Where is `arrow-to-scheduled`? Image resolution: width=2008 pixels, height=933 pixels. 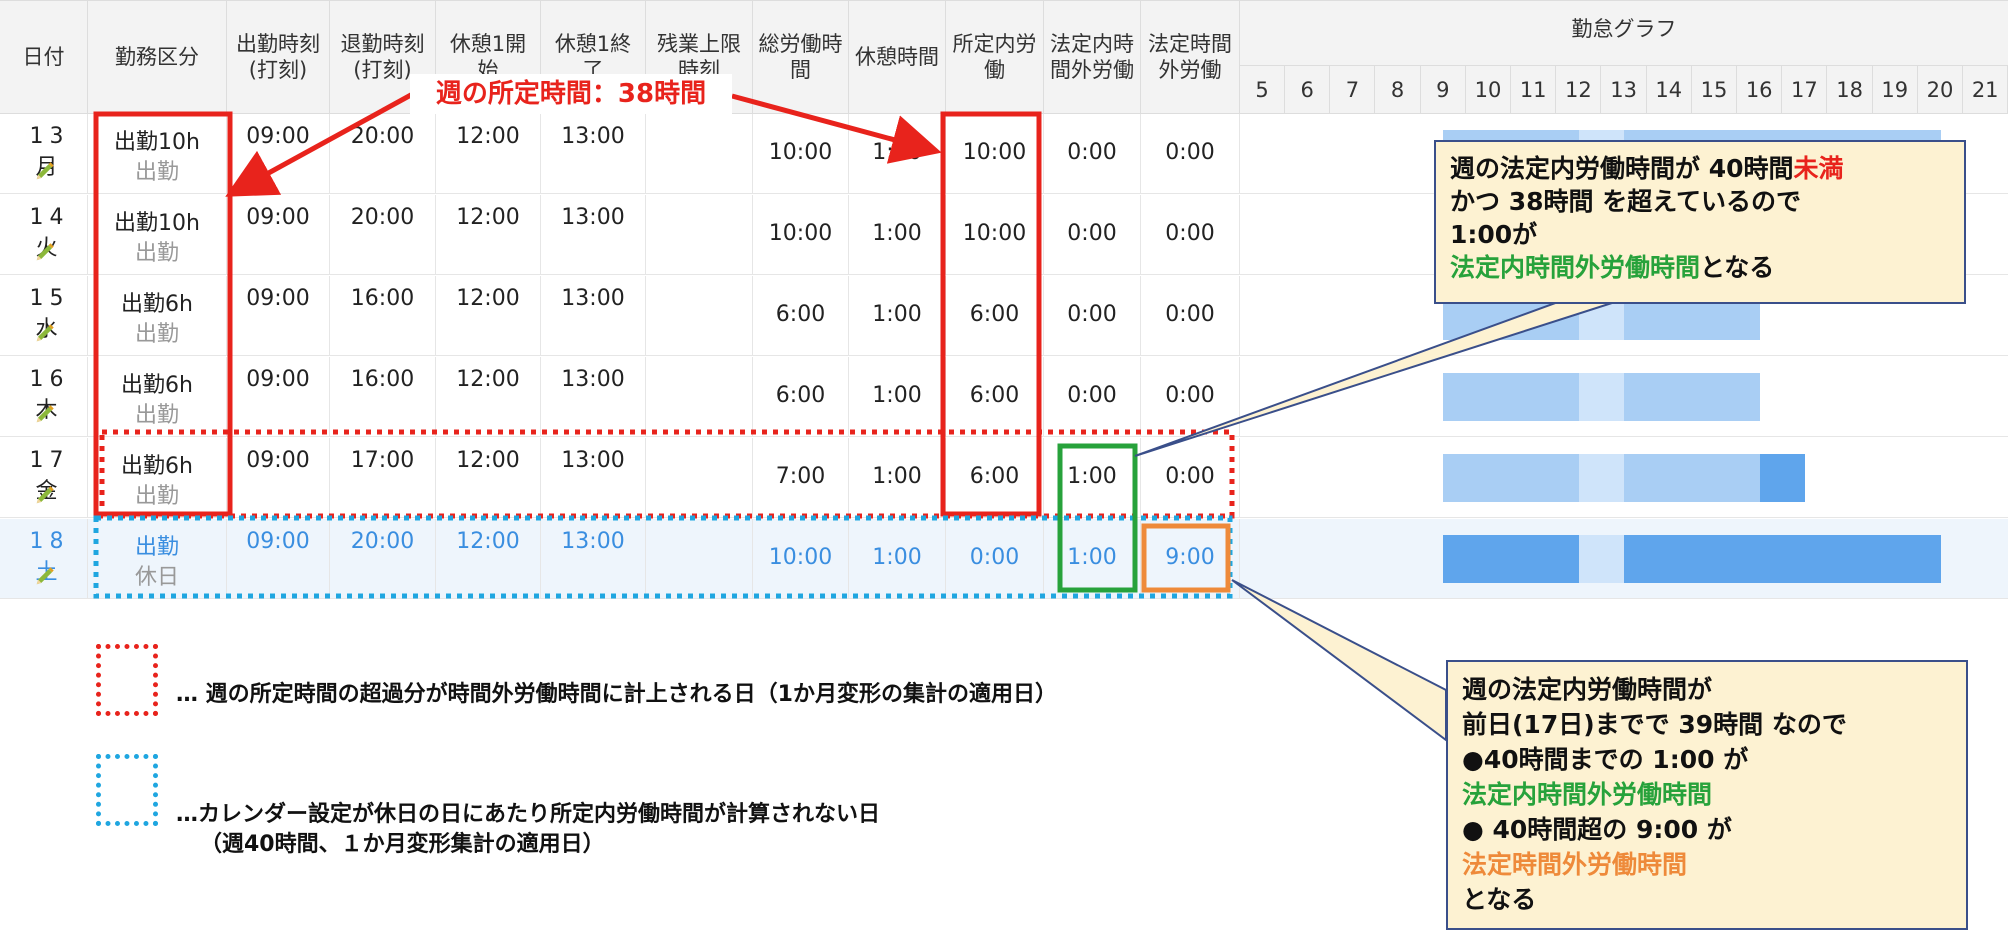
arrow-to-scheduled is located at coordinates (836, 128).